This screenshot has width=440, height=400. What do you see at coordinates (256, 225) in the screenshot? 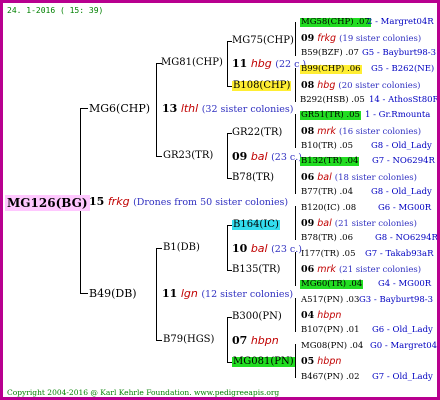
I see `queen-b164: B164(IC)` at bounding box center [256, 225].